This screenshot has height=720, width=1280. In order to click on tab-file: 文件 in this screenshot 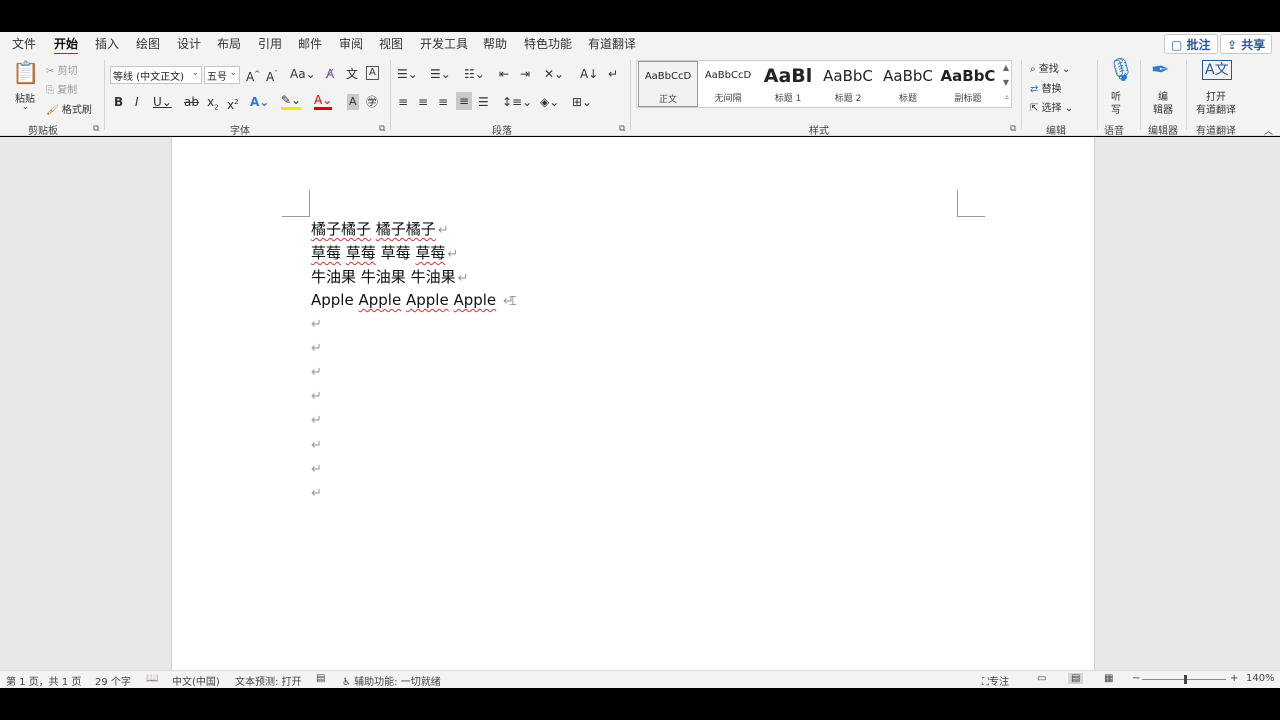, I will do `click(24, 43)`.